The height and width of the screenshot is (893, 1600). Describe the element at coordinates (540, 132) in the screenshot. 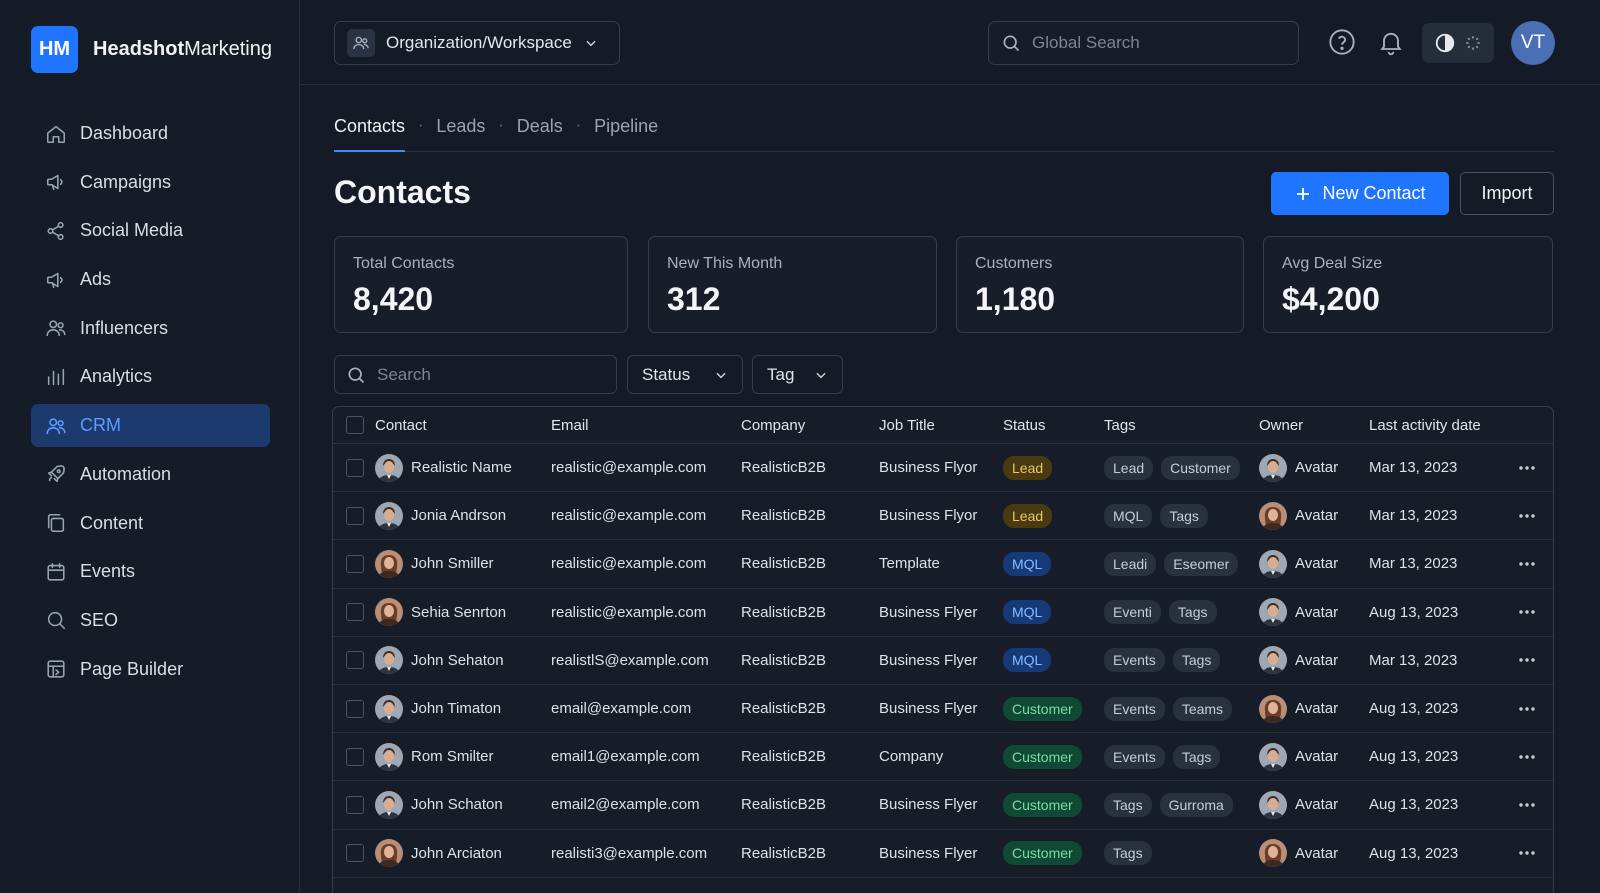

I see `tab-deals: Deals` at that location.